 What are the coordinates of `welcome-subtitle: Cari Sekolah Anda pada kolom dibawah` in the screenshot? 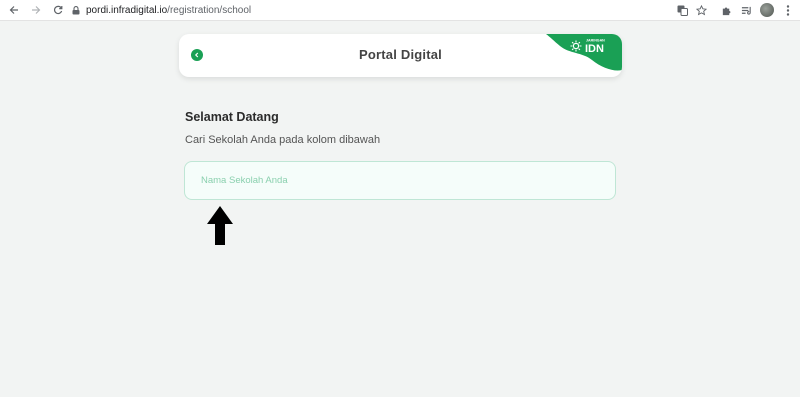 It's located at (283, 140).